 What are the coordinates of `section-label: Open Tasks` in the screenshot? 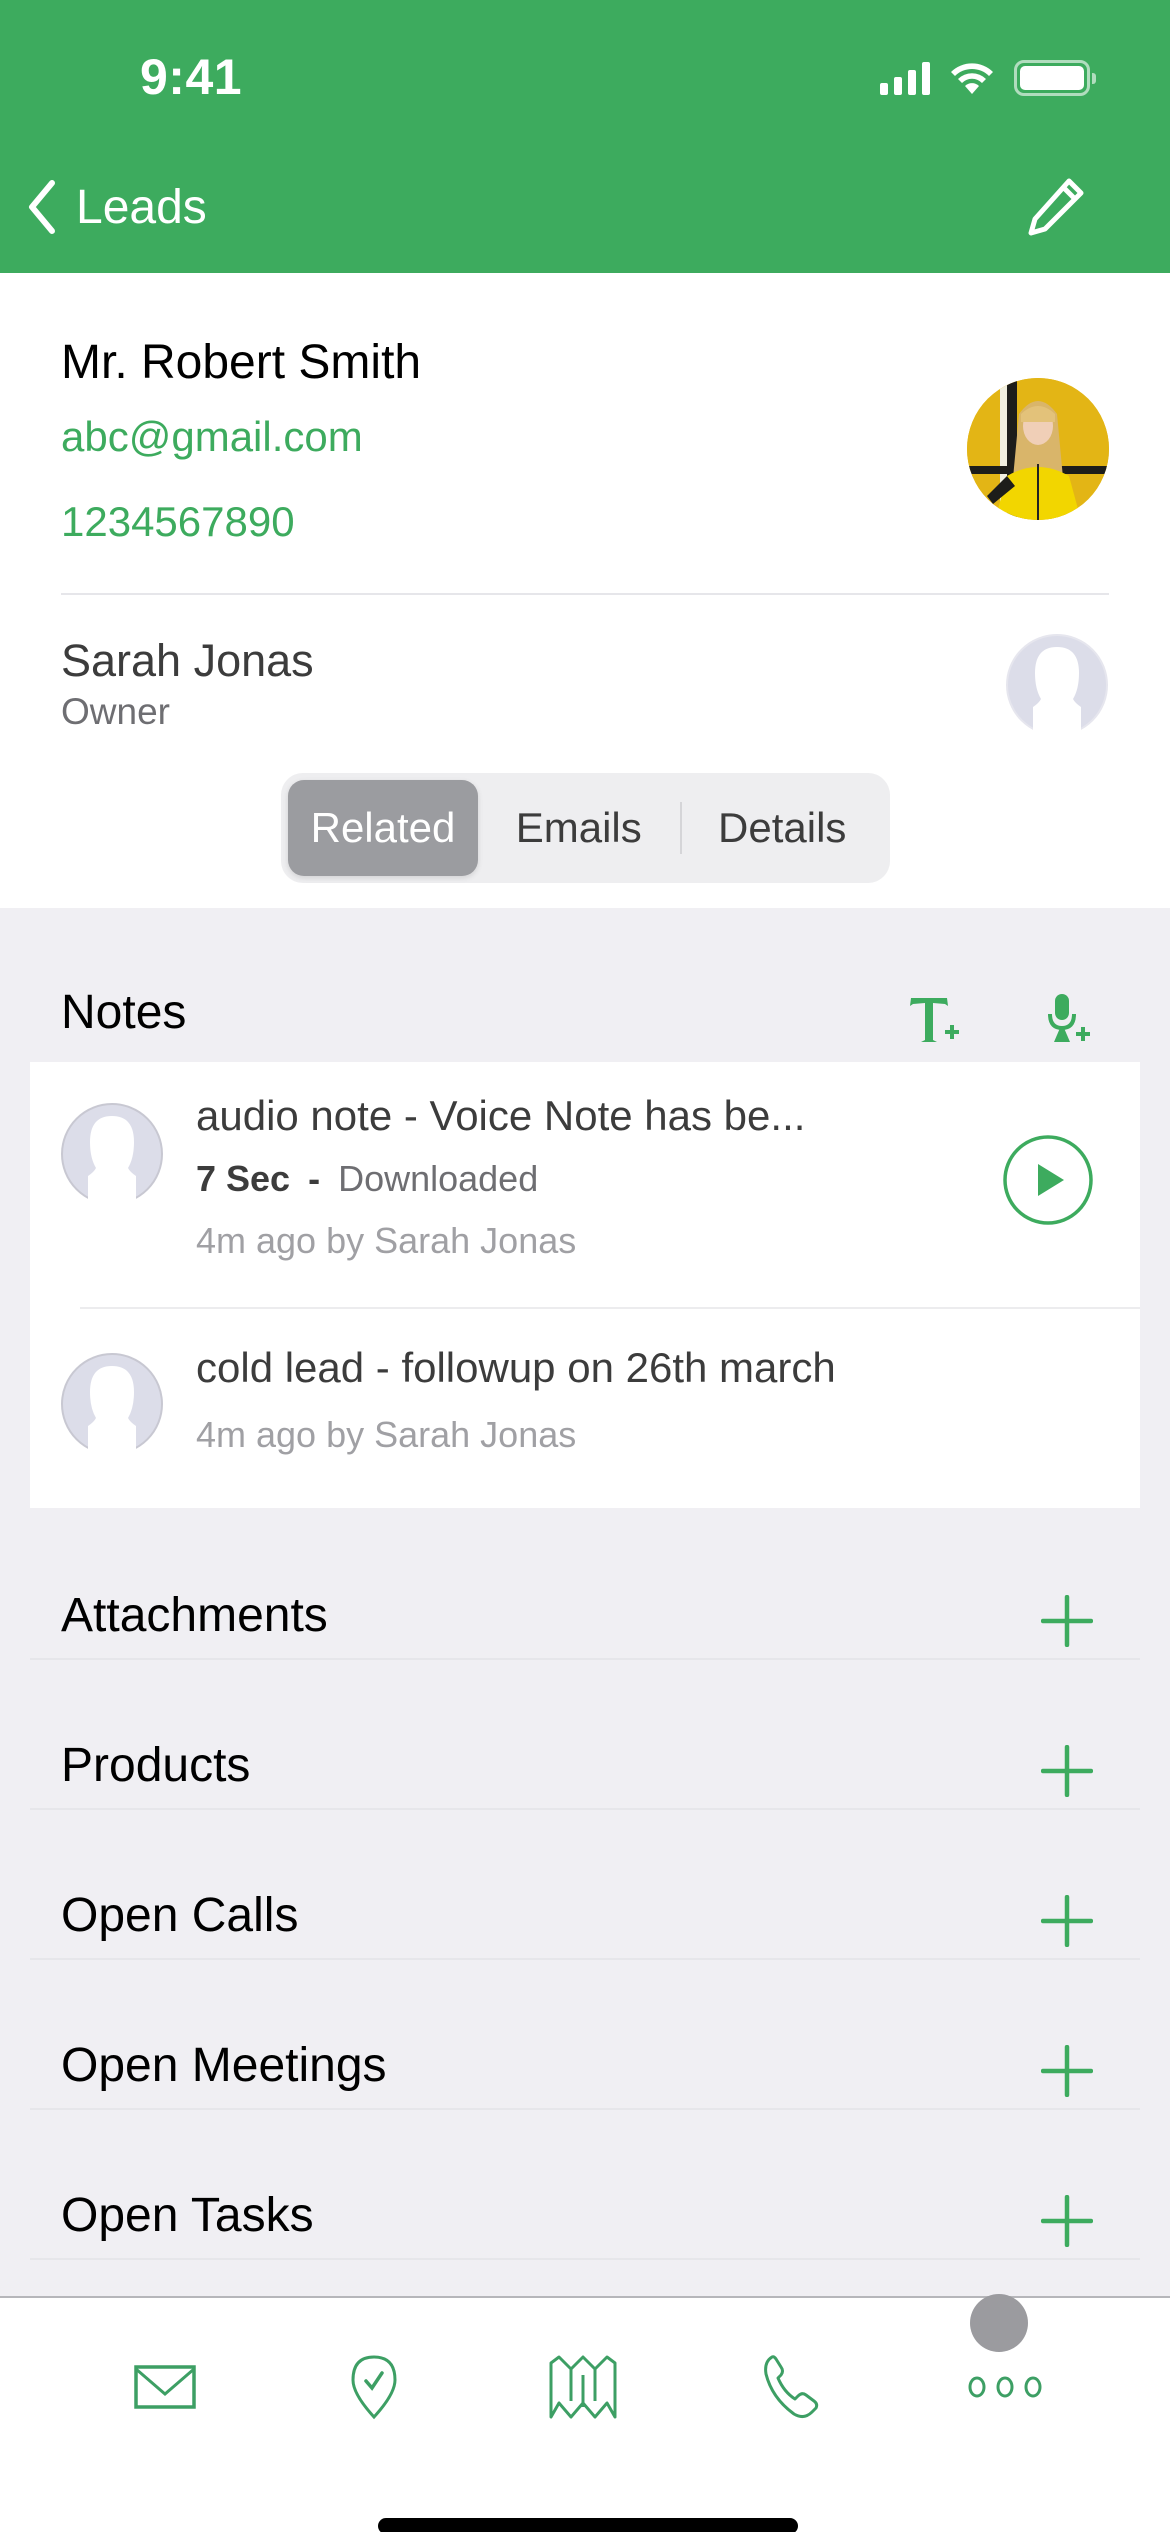 It's located at (187, 2215).